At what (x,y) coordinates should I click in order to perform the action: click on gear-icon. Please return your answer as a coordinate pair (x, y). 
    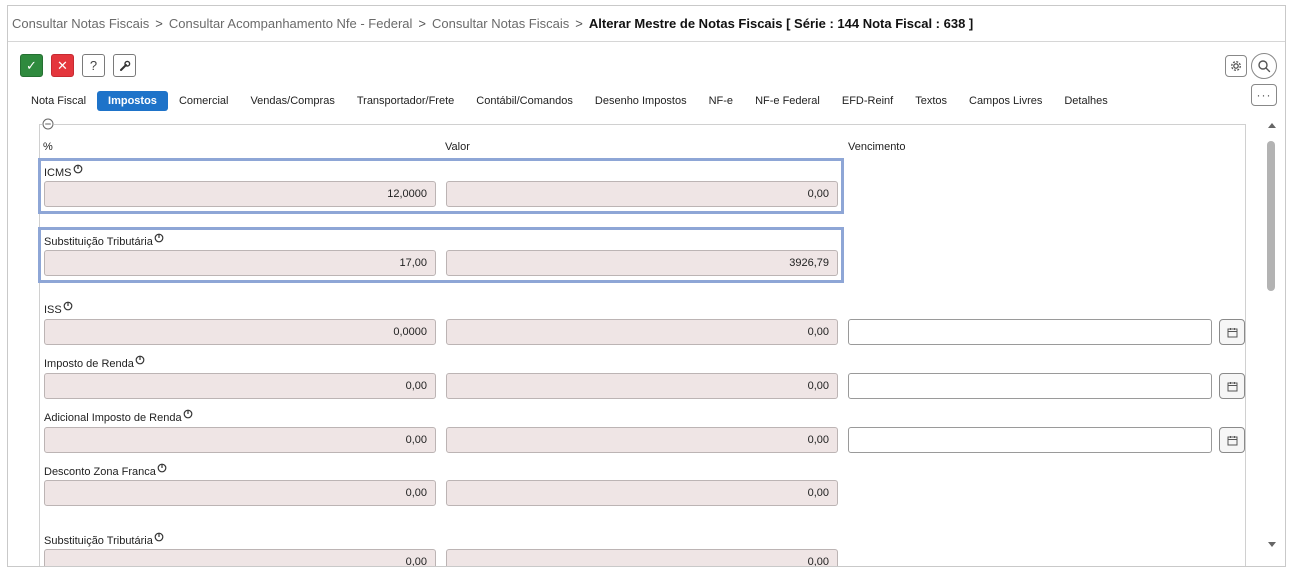
    Looking at the image, I should click on (1236, 66).